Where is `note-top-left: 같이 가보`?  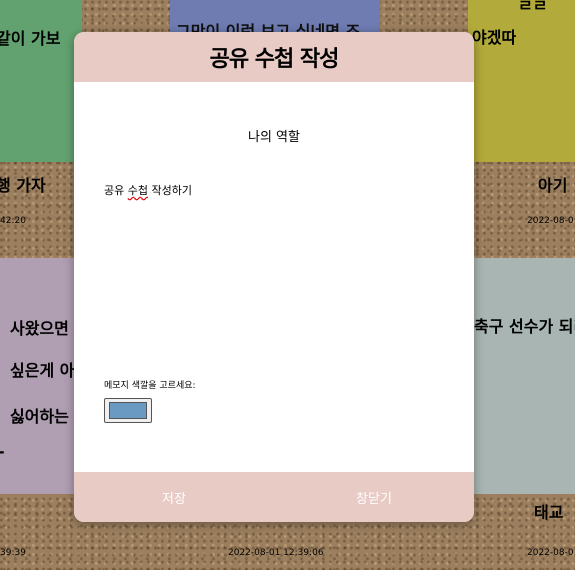
note-top-left: 같이 가보 is located at coordinates (41, 81).